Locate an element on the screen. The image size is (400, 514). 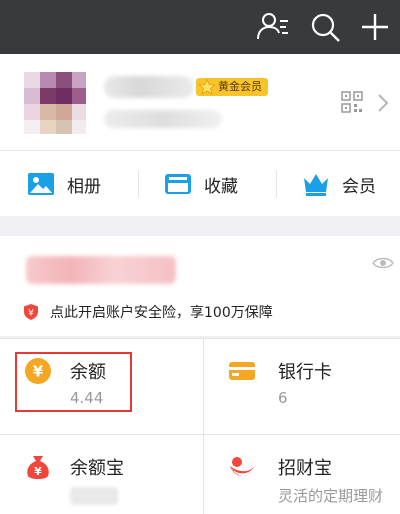
shortcut-album-label: 相册 is located at coordinates (84, 186).